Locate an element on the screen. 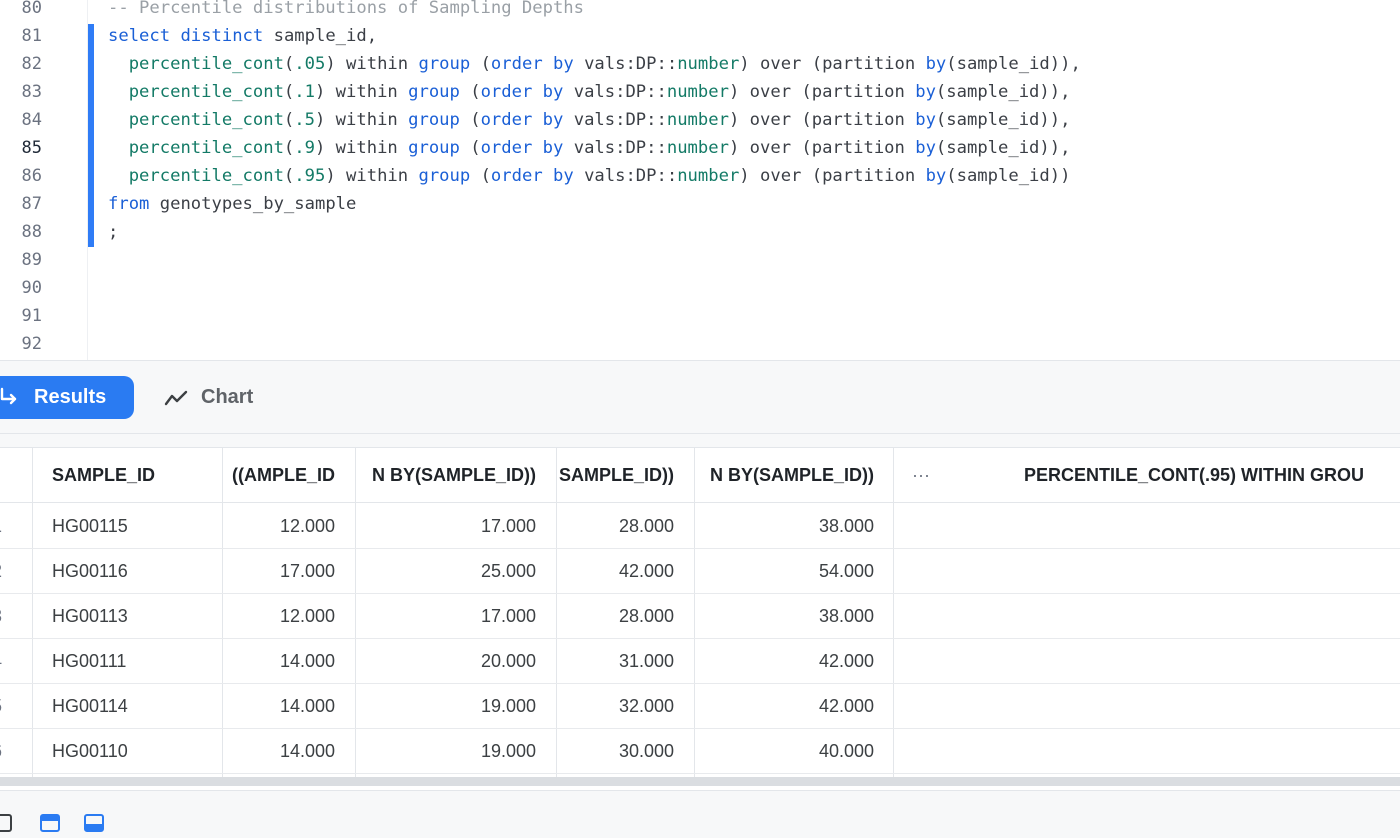 This screenshot has height=838, width=1400. layout-split-top-icon is located at coordinates (50, 823).